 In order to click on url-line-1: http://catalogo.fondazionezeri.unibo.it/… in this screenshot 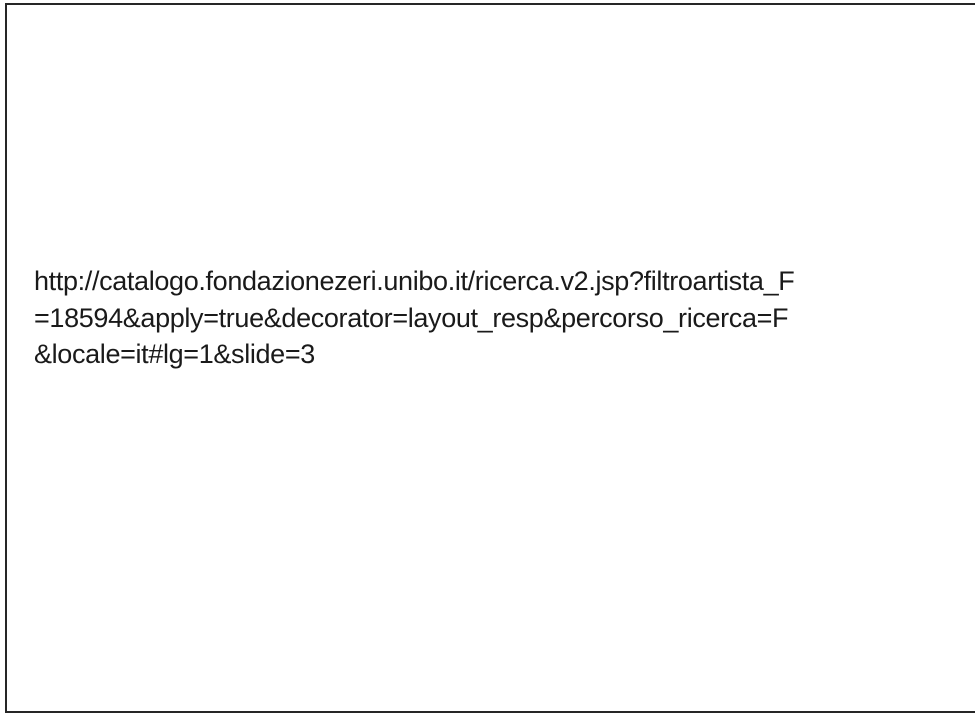, I will do `click(414, 281)`.